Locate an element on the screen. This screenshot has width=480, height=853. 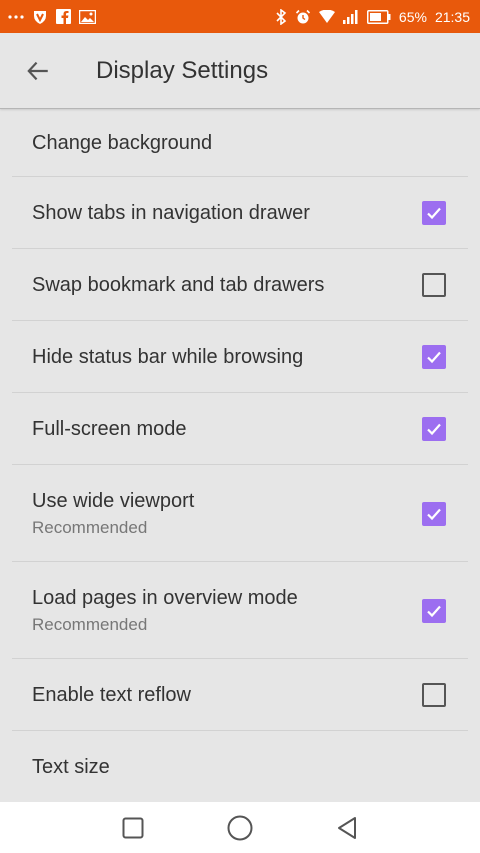
checkbox-hide-status-bar is located at coordinates (434, 357).